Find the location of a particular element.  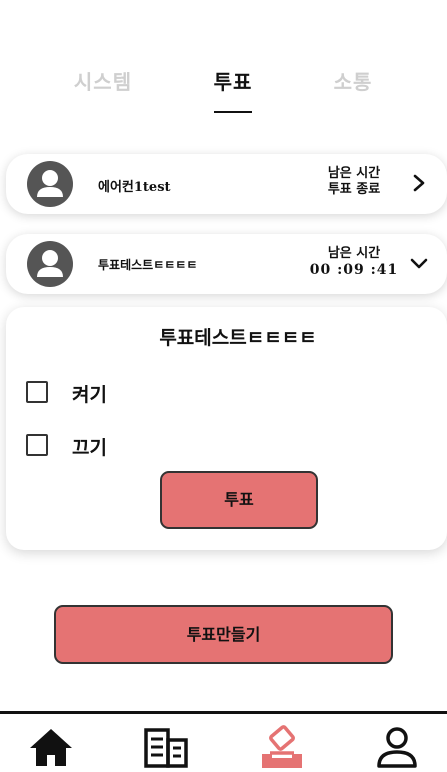

remaining-time-value: 00 :09 :41 is located at coordinates (354, 270).